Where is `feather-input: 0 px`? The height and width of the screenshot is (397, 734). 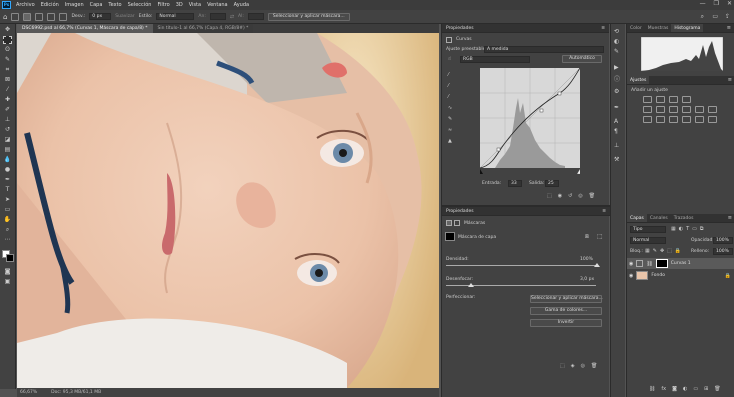 feather-input: 0 px is located at coordinates (100, 16).